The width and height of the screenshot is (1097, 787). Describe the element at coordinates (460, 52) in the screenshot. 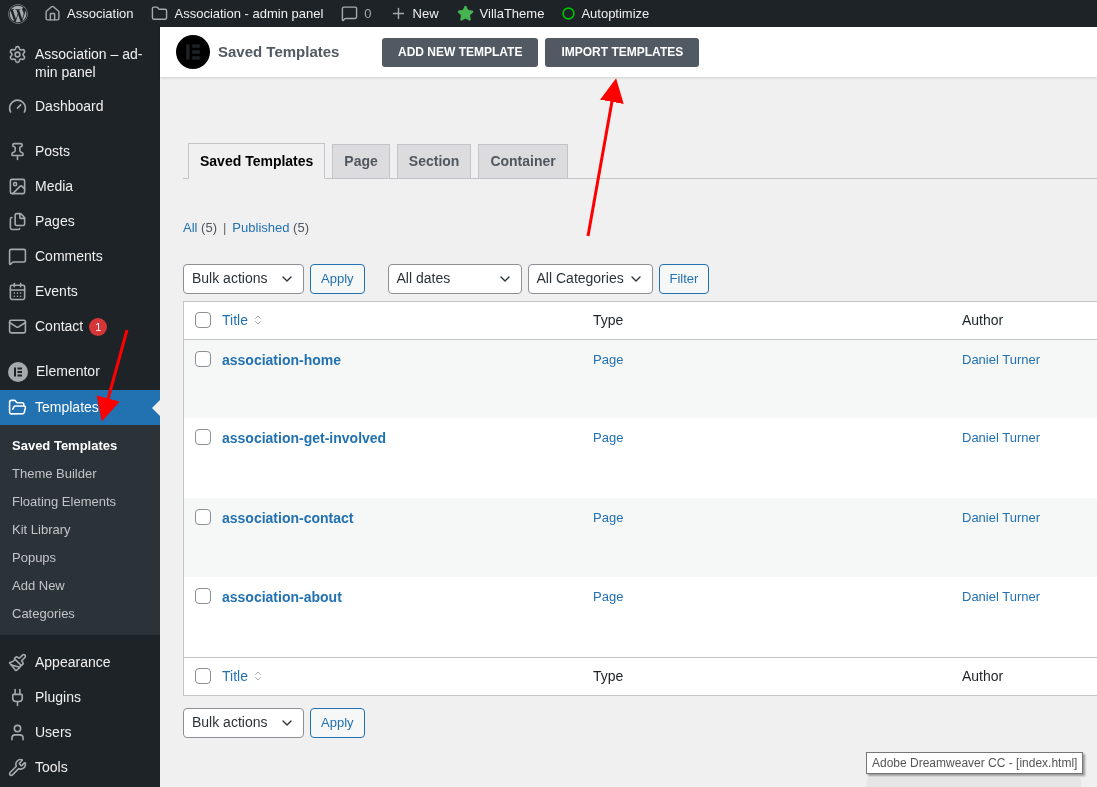

I see `header-button: ADD NEW TEMPLATE` at that location.